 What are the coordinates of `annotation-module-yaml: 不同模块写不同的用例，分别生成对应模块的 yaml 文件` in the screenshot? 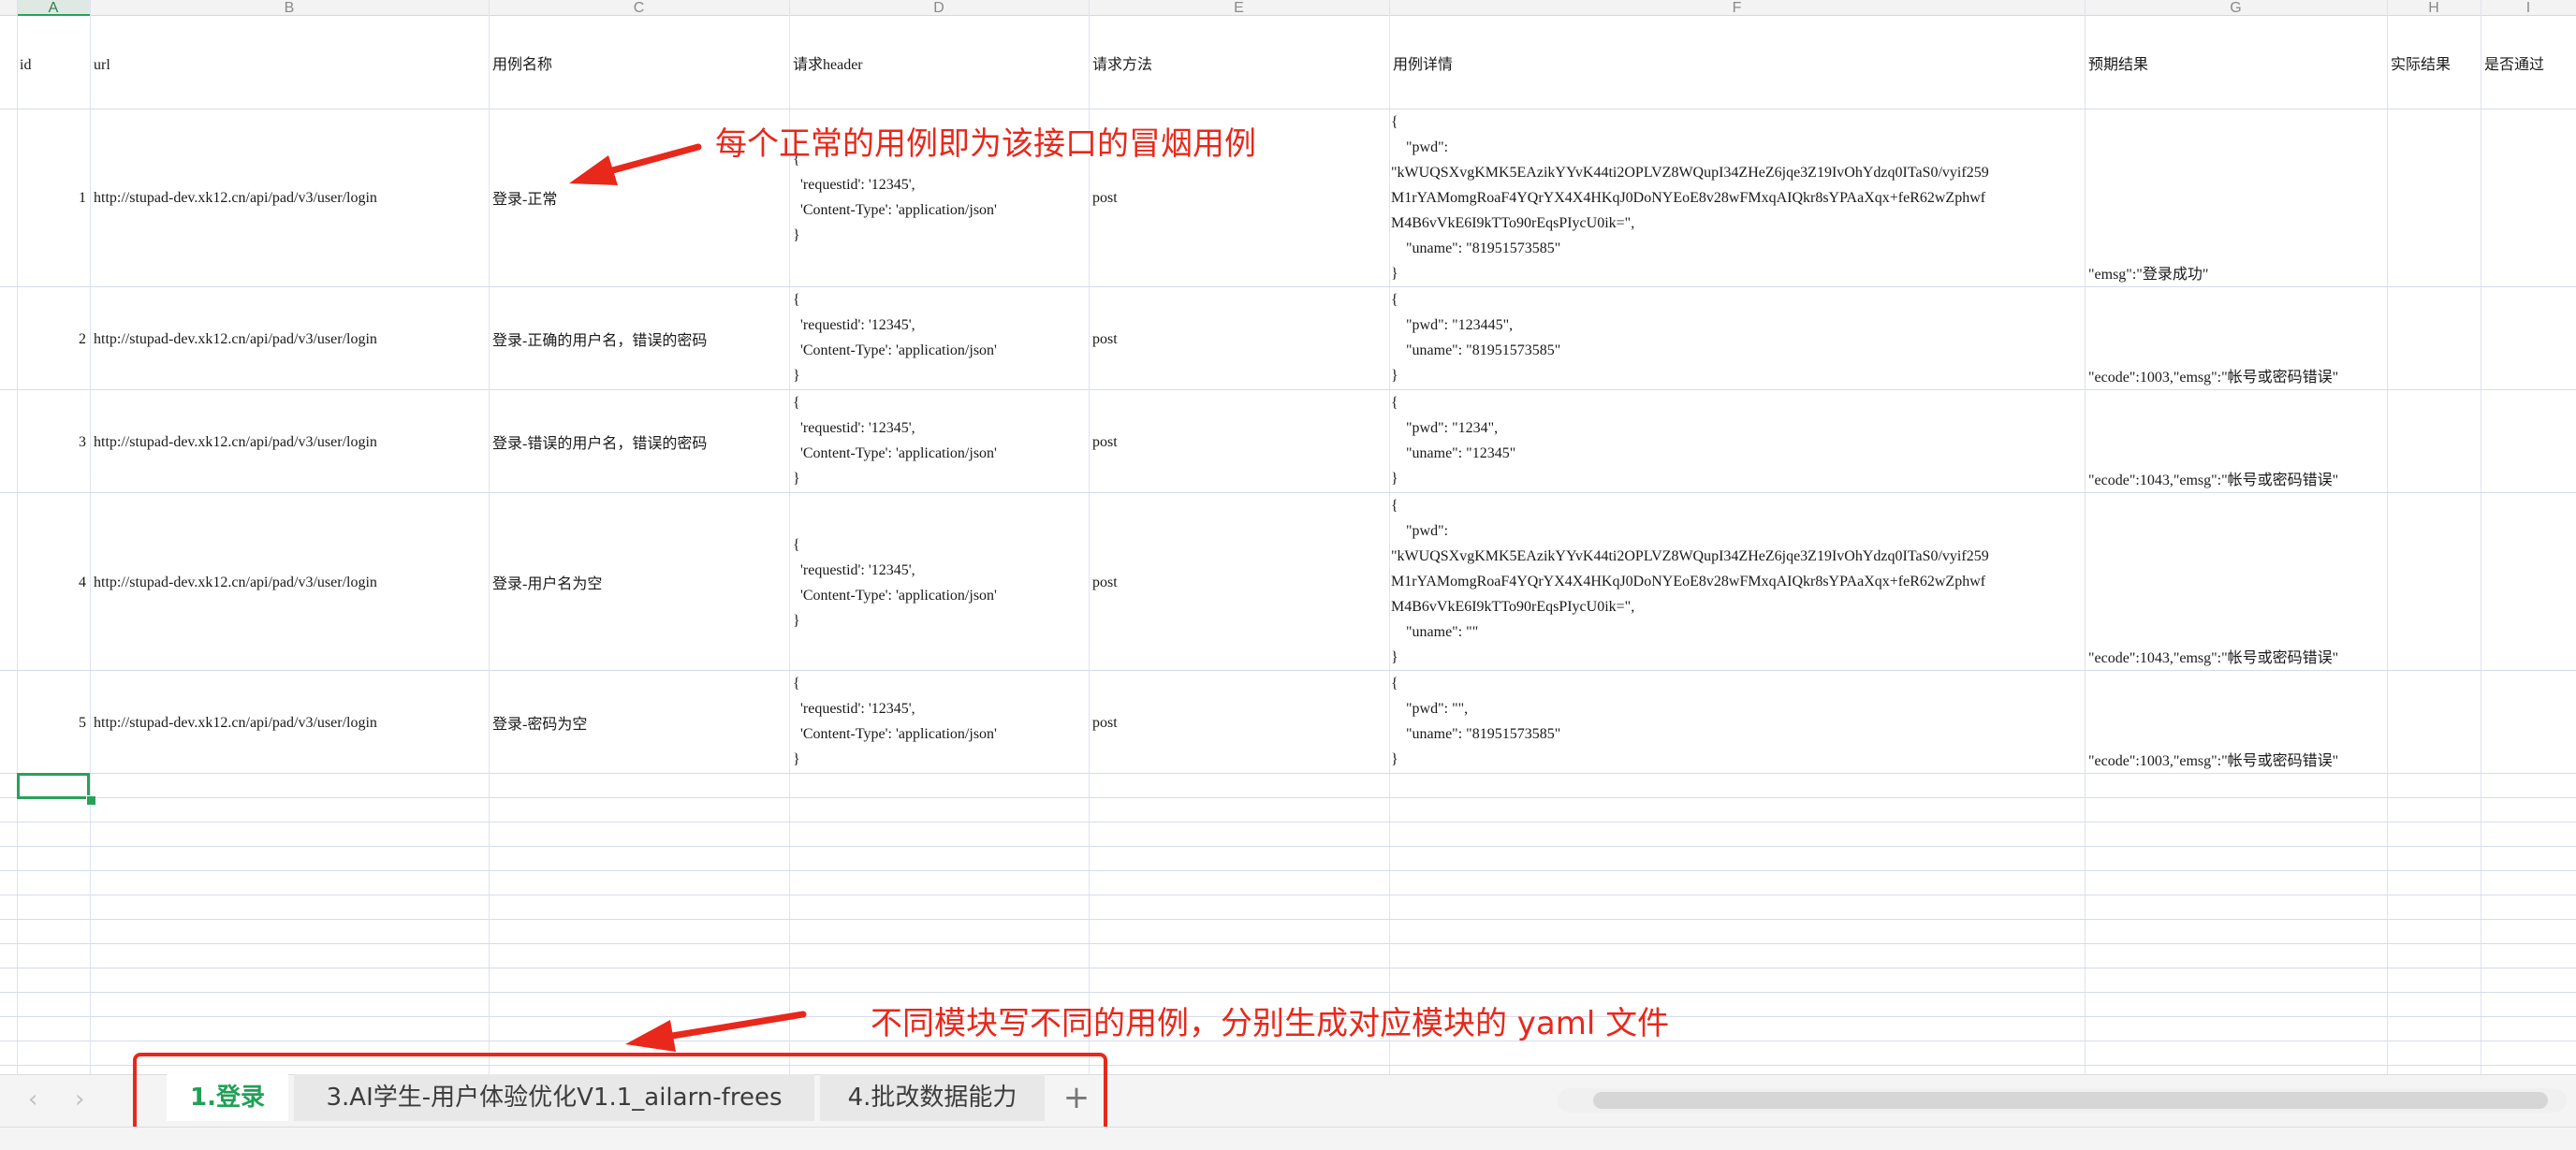 It's located at (1270, 1023).